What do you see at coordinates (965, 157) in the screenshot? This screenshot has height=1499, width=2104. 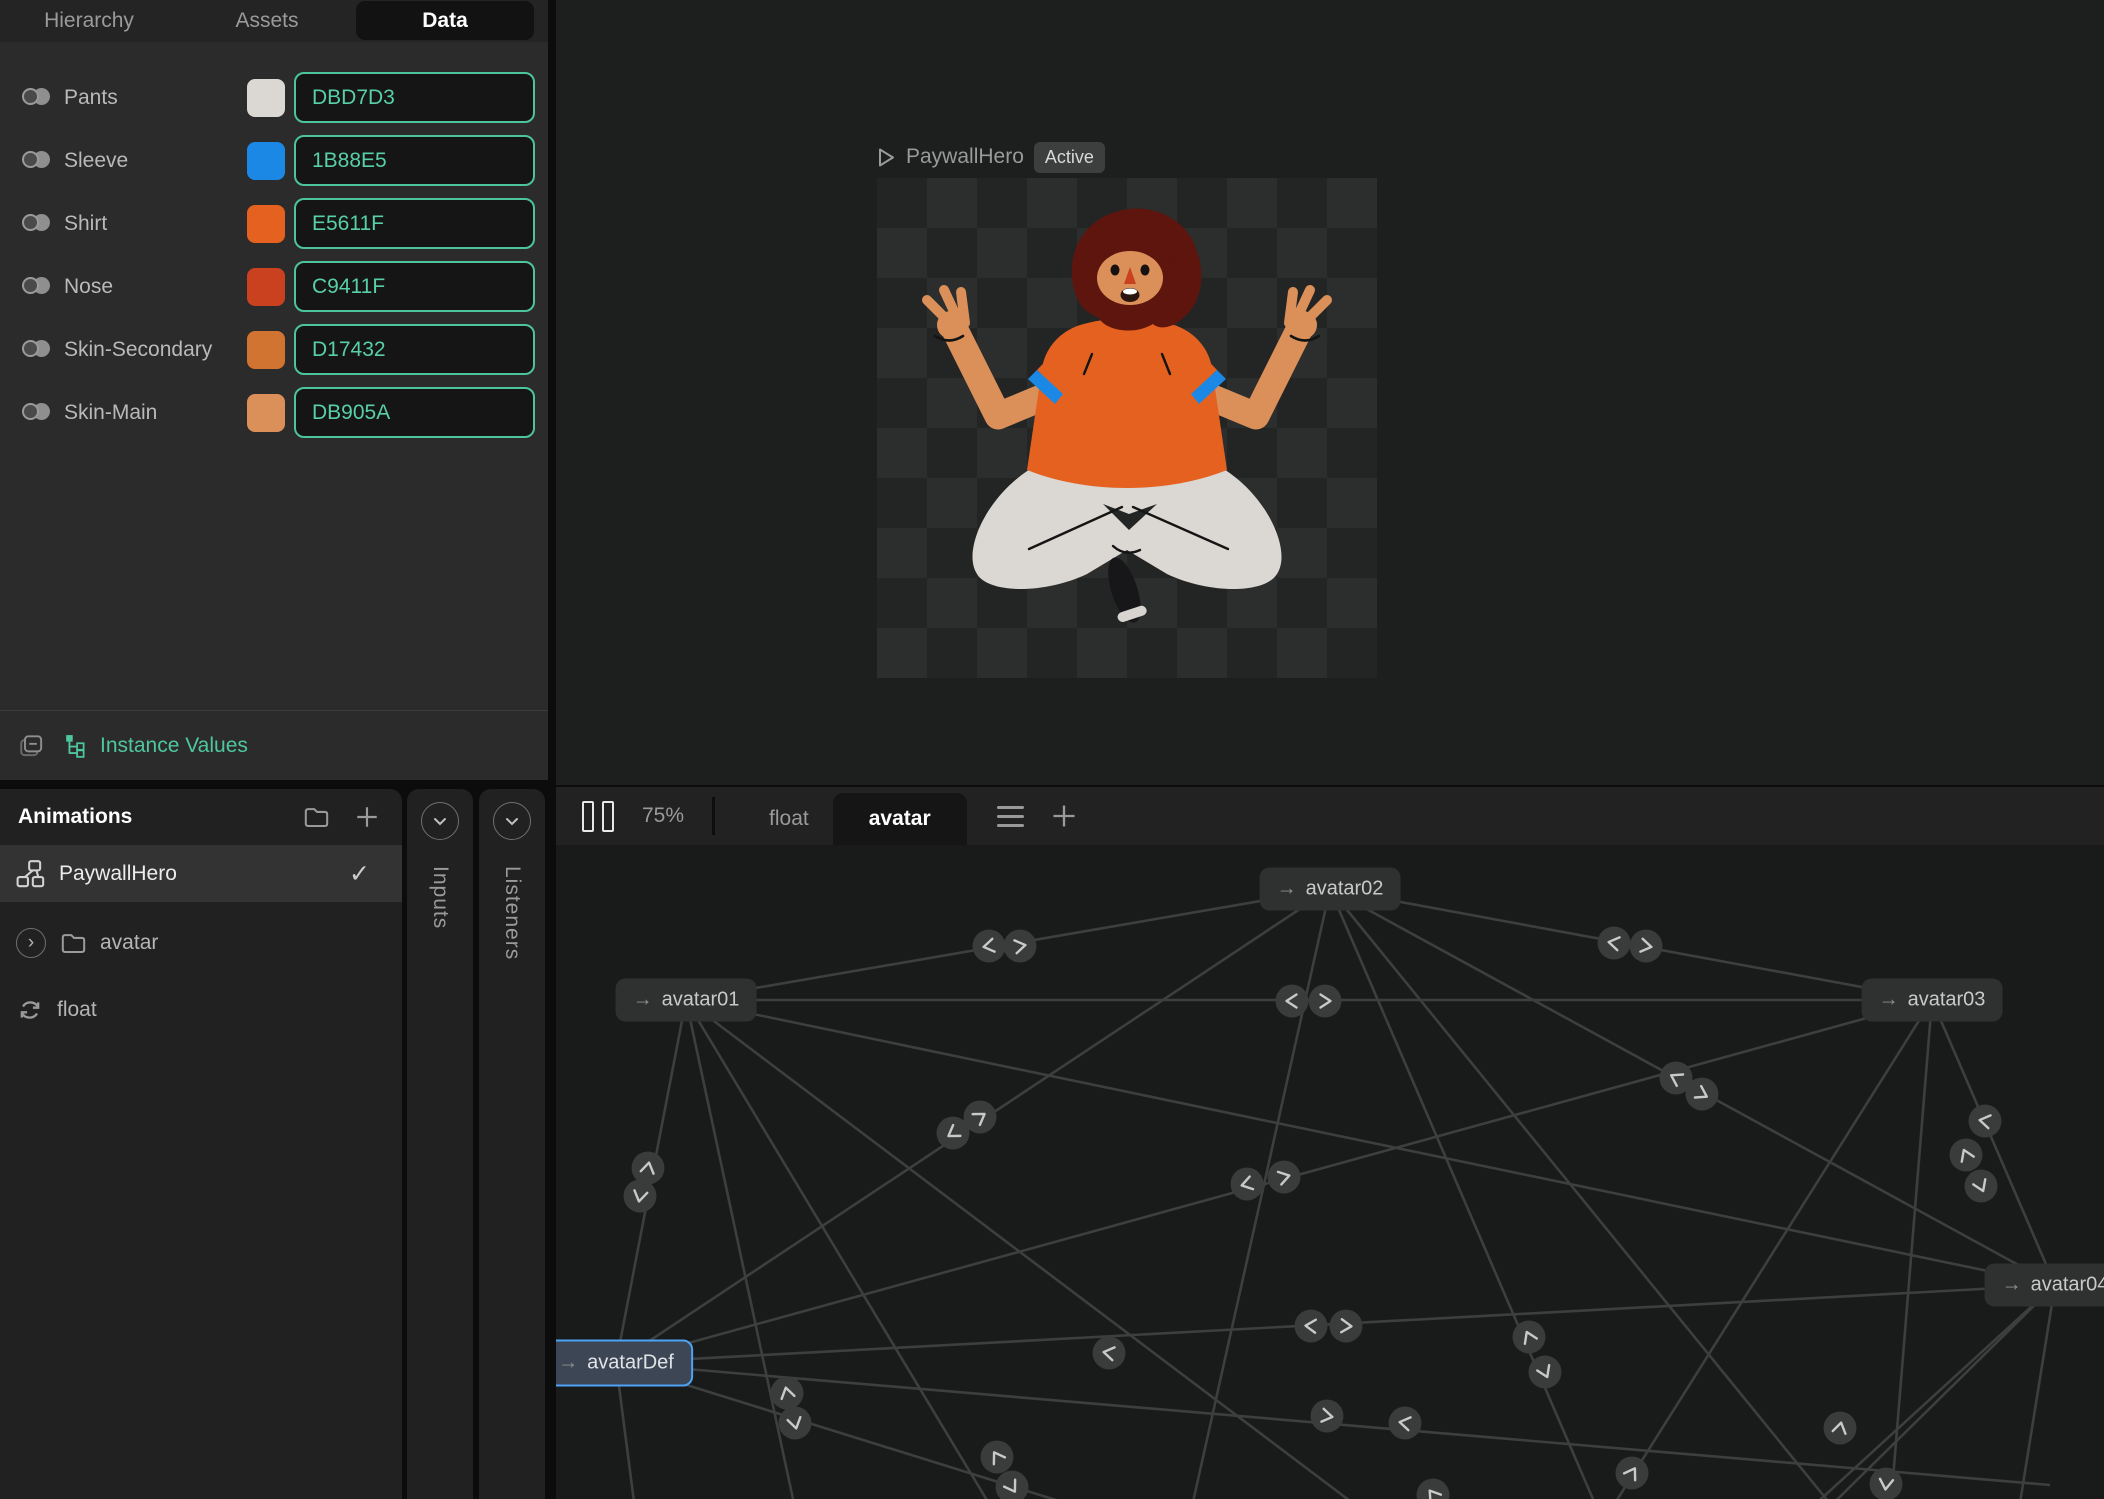 I see `artboard-name: PaywallHero` at bounding box center [965, 157].